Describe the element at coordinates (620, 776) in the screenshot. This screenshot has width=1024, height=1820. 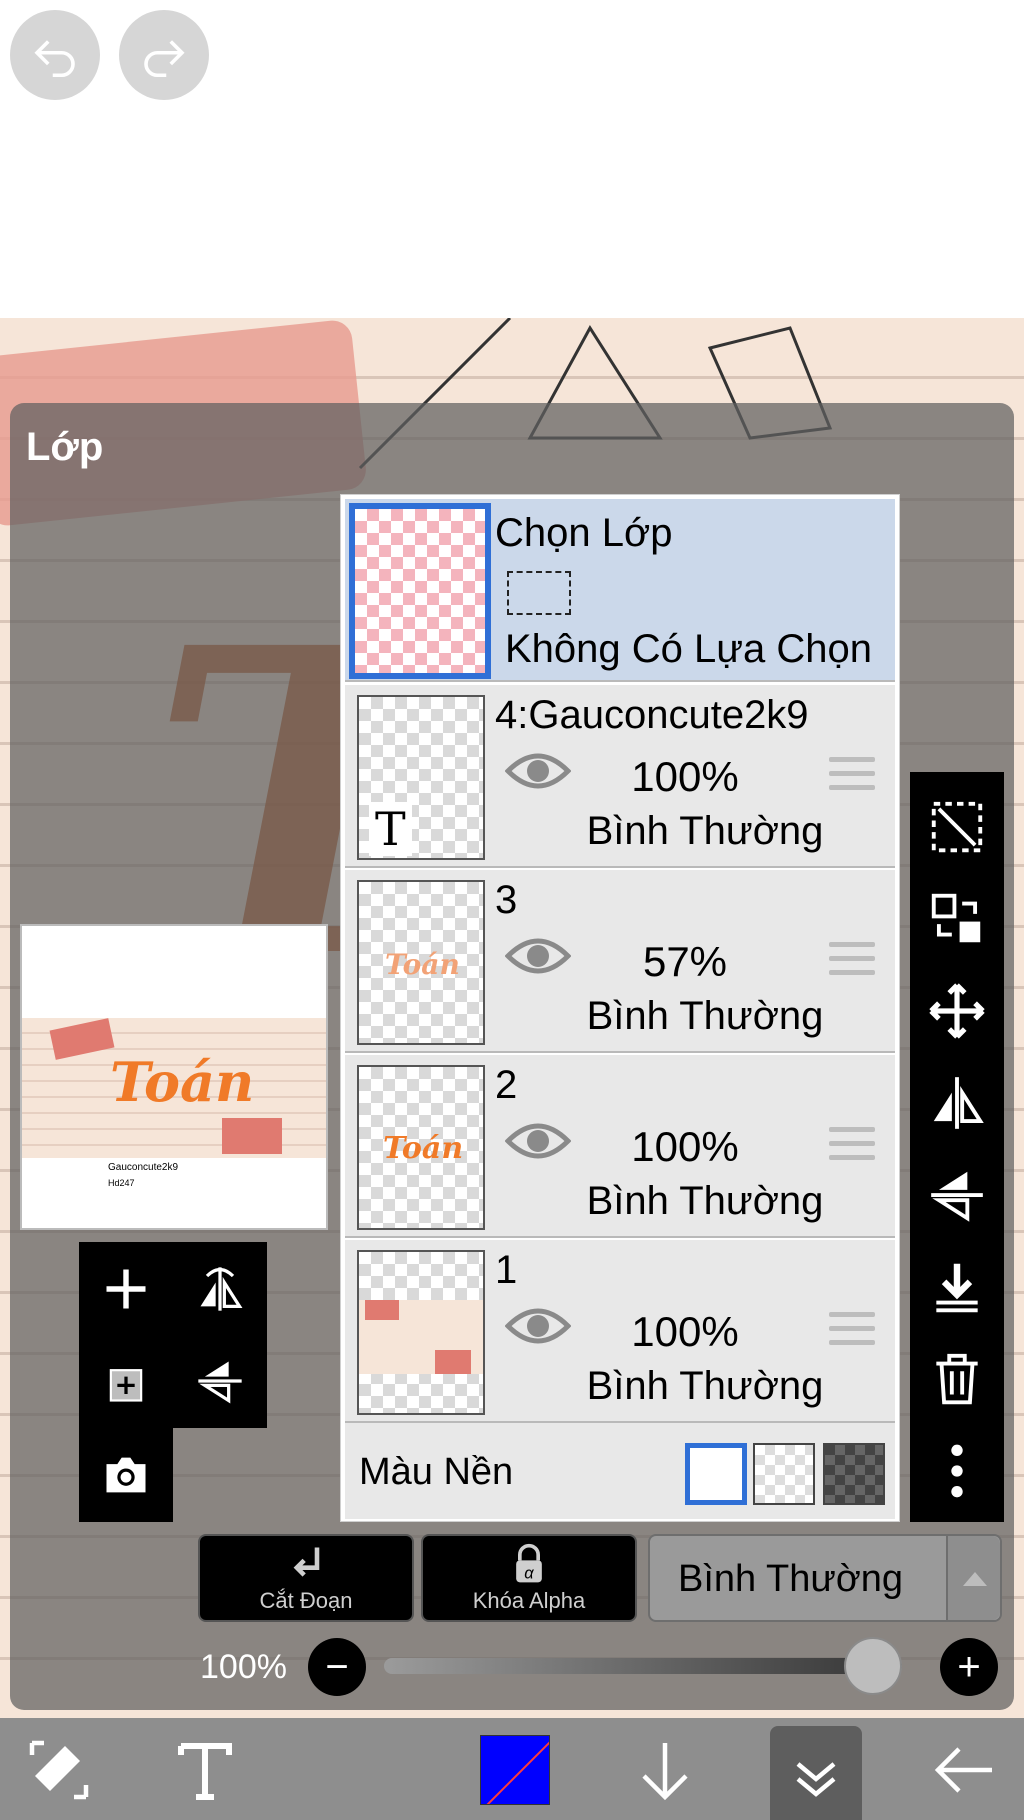
I see `layer-row-4: T 4:Gauconcute2k9 100% Bình Thường` at that location.